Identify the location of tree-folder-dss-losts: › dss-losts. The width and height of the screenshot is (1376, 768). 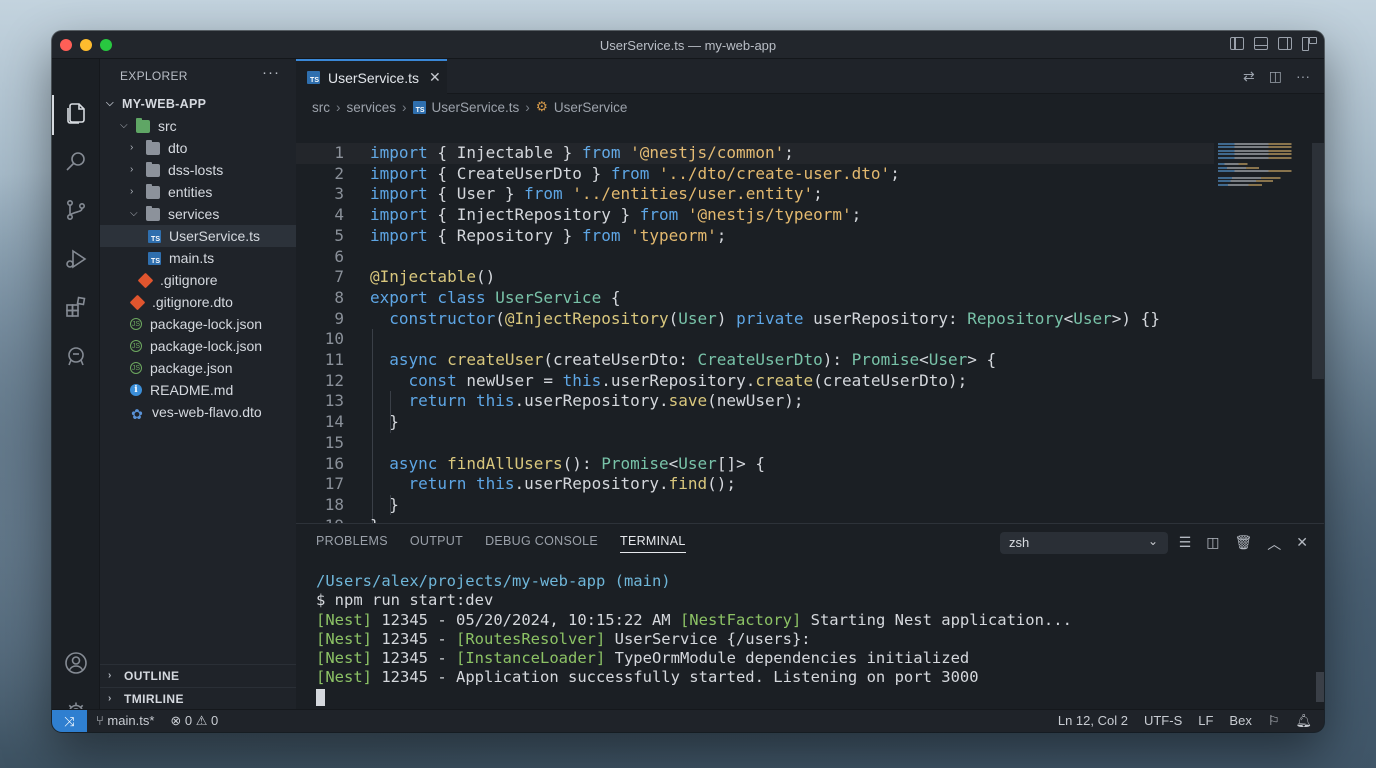
(198, 170).